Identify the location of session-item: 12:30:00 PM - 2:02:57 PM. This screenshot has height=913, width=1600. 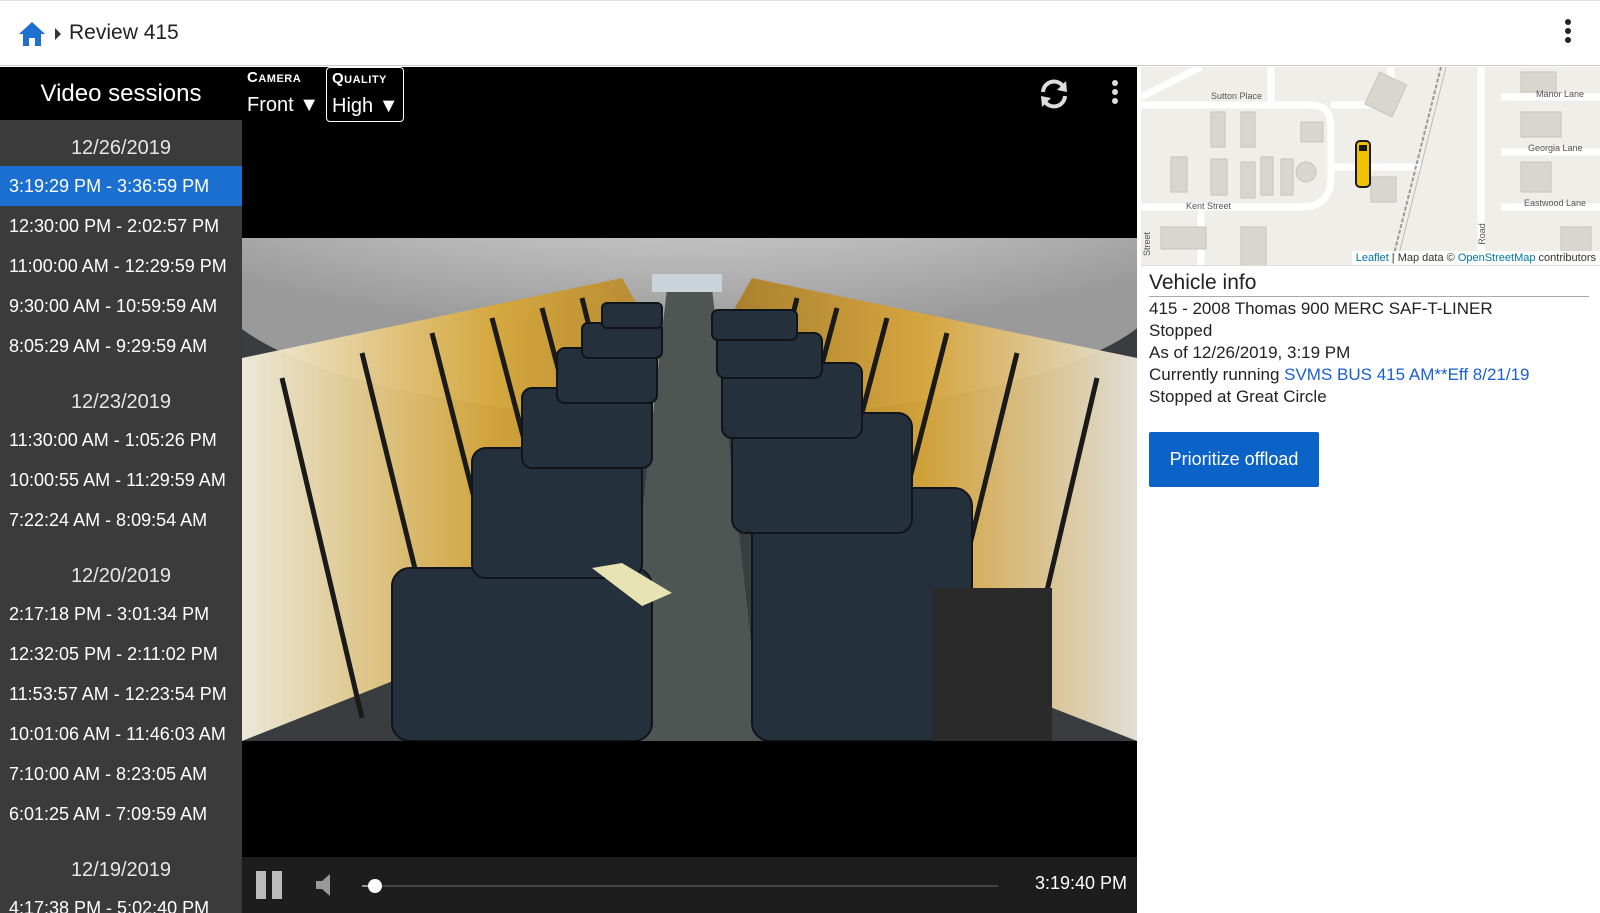
(121, 226).